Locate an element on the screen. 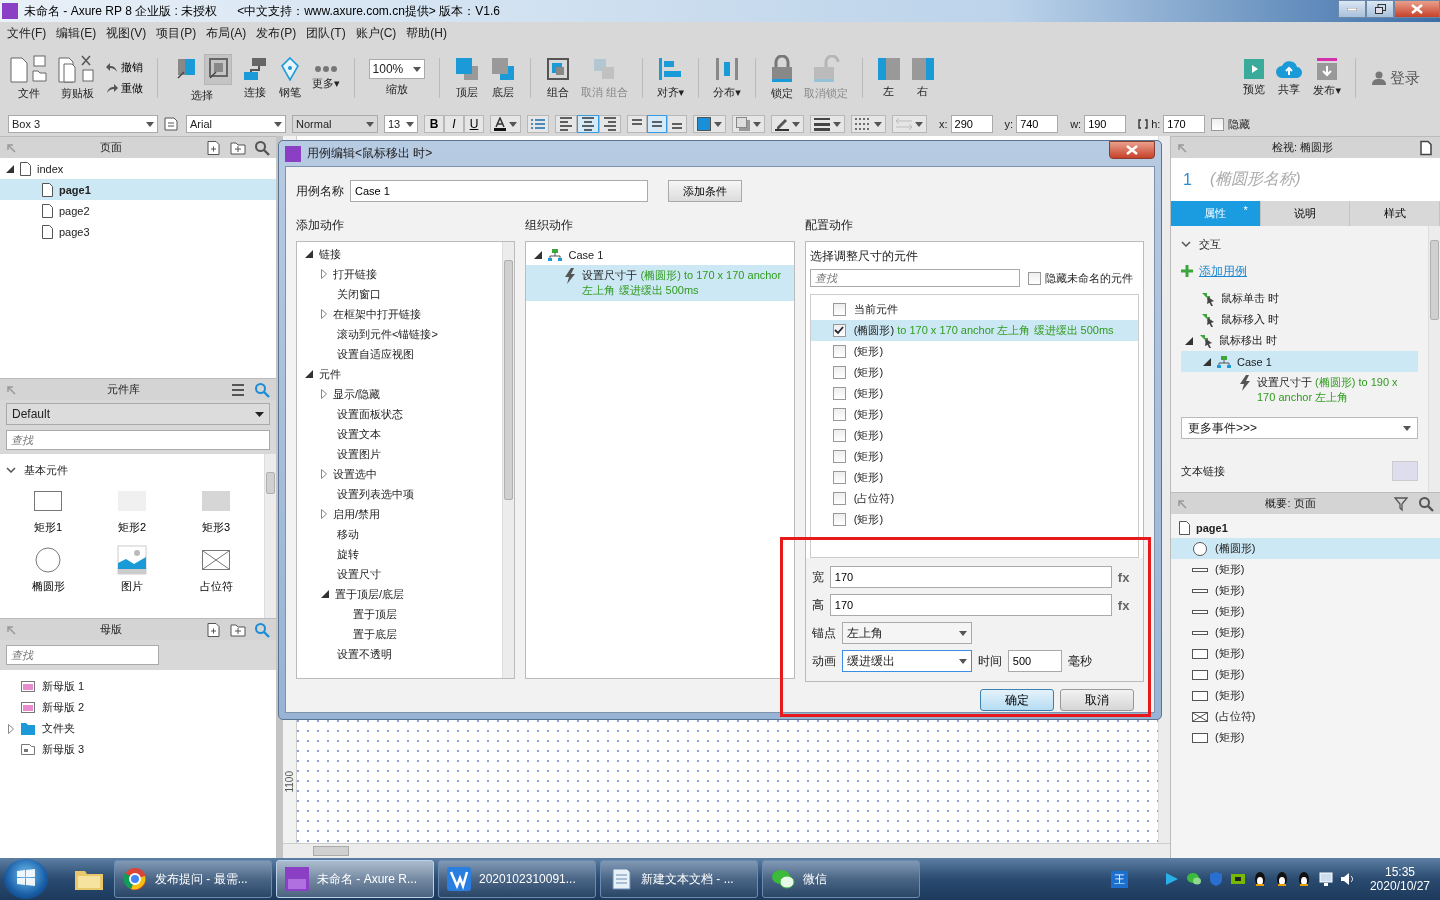  underline-button: U is located at coordinates (474, 124).